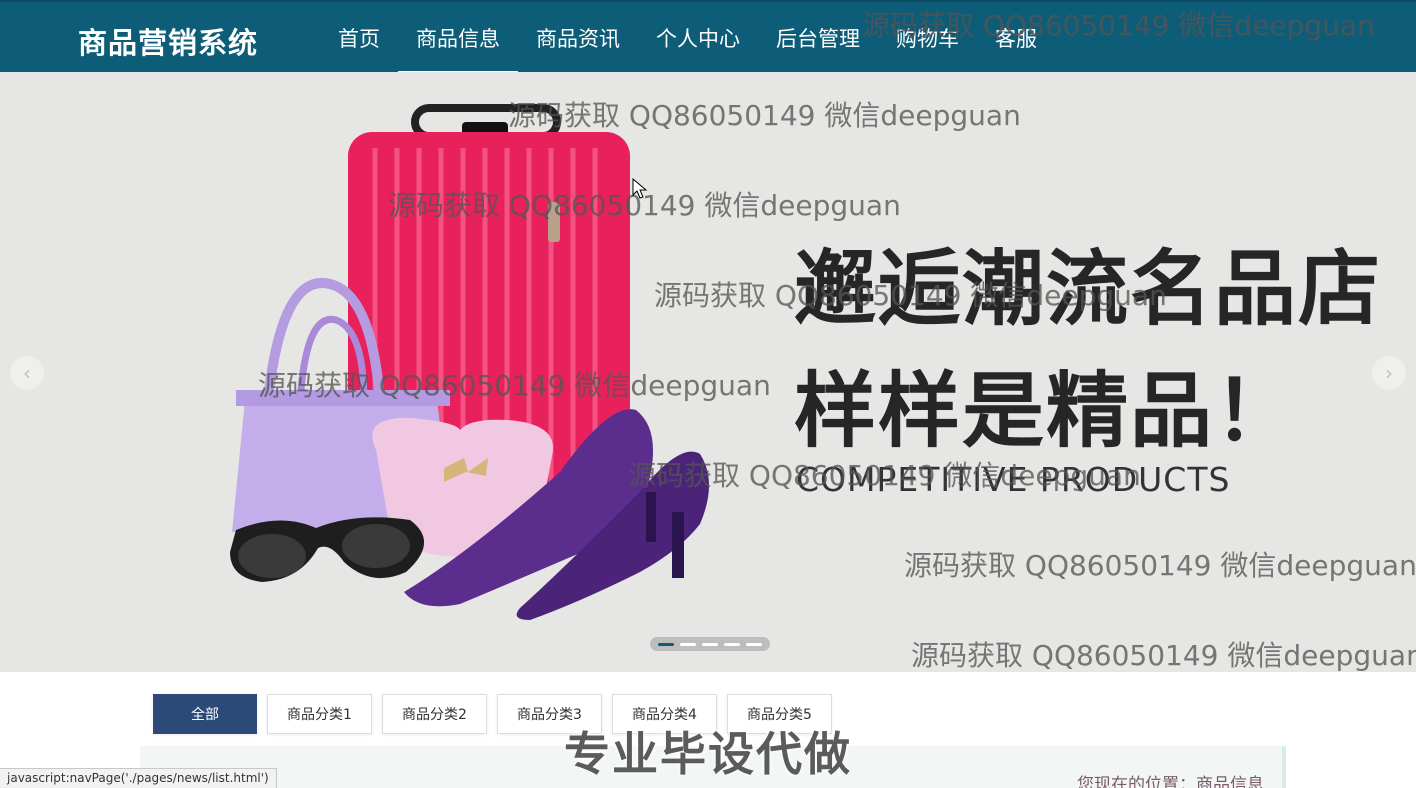 The width and height of the screenshot is (1416, 788). I want to click on banner-headline-2: 样样是精品！, so click(1046, 411).